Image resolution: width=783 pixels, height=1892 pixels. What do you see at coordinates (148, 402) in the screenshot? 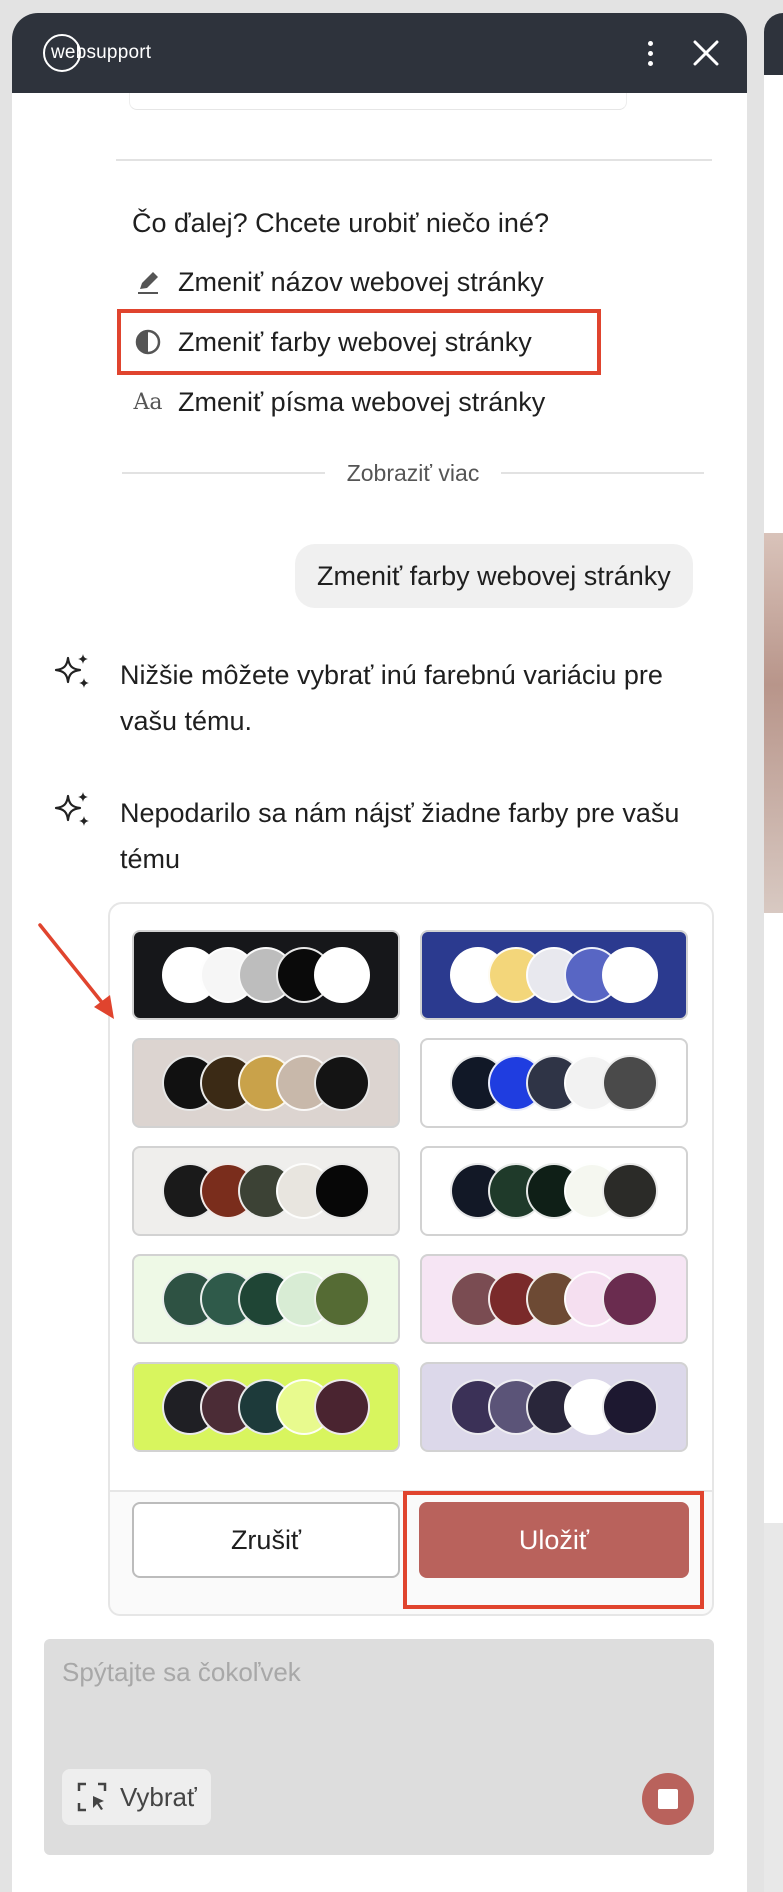
I see `font-icon: Aa` at bounding box center [148, 402].